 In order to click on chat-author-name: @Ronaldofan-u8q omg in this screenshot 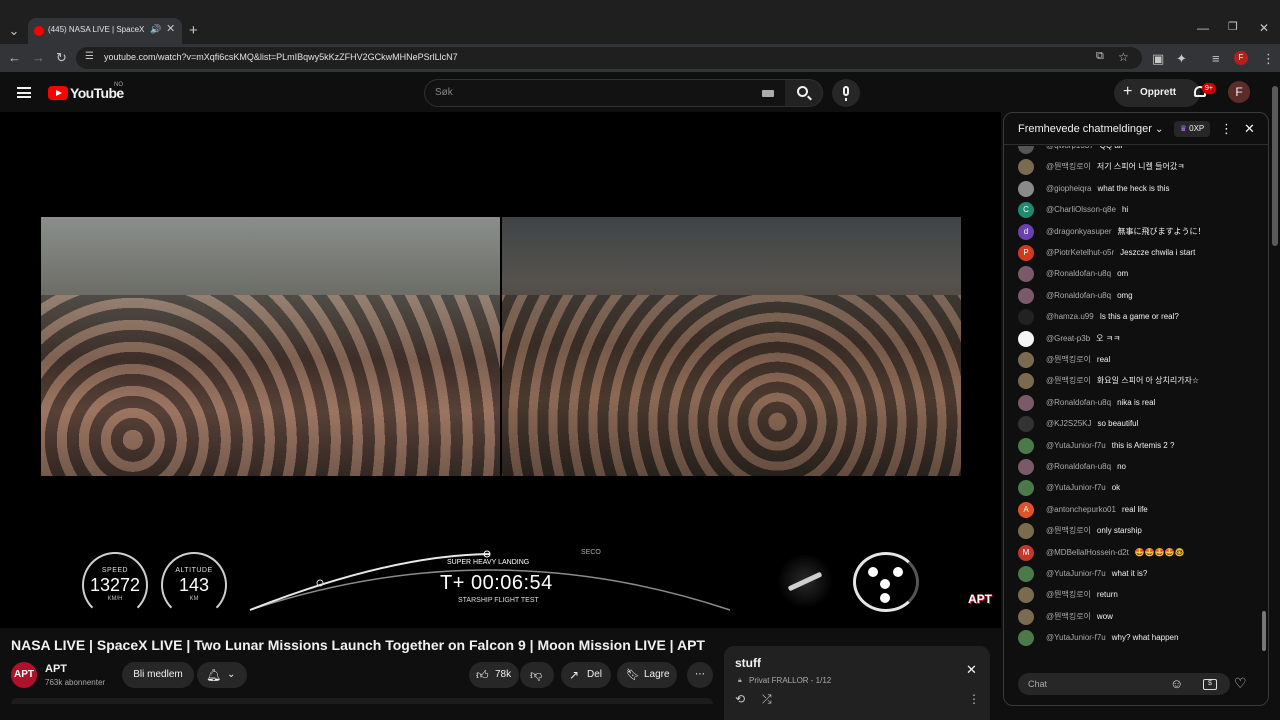, I will do `click(1089, 296)`.